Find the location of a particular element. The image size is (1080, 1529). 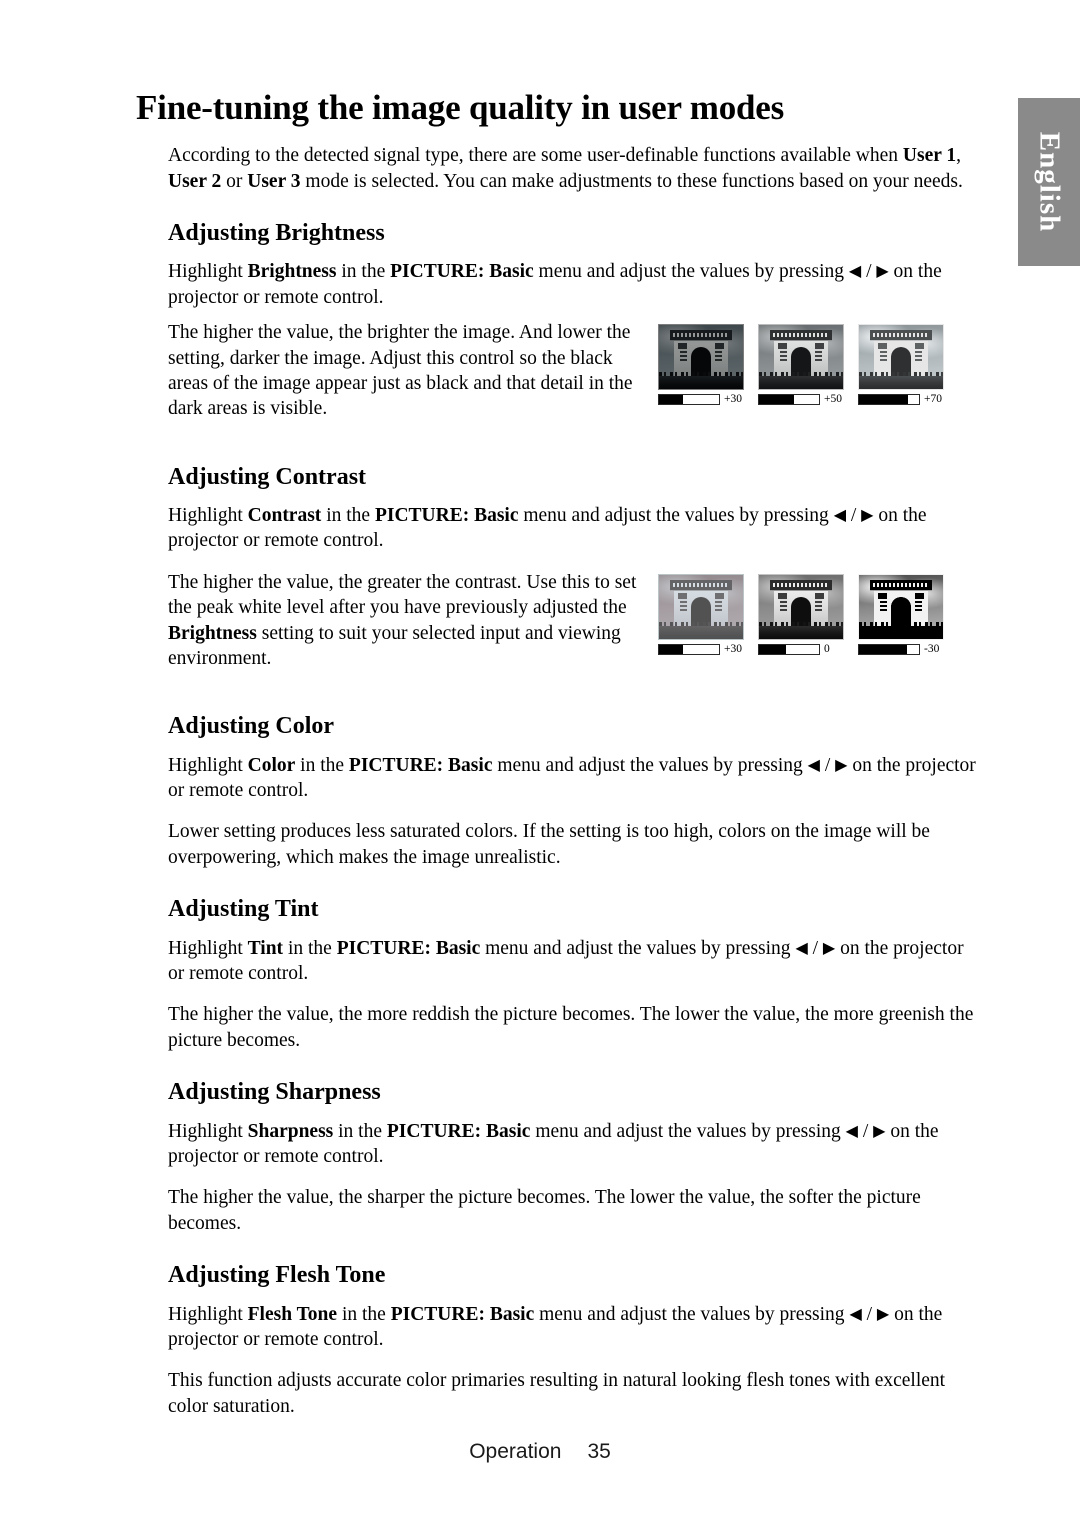

intro-sep-1: , is located at coordinates (959, 156).